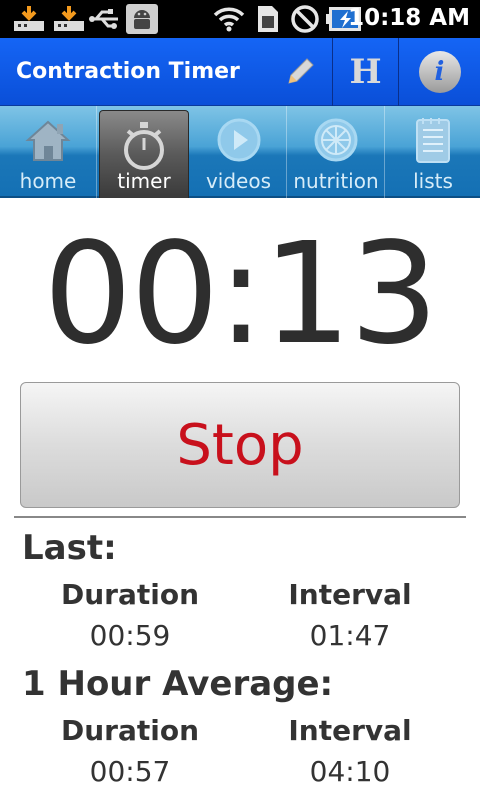  Describe the element at coordinates (130, 730) in the screenshot. I see `average-duration-label: Duration` at that location.